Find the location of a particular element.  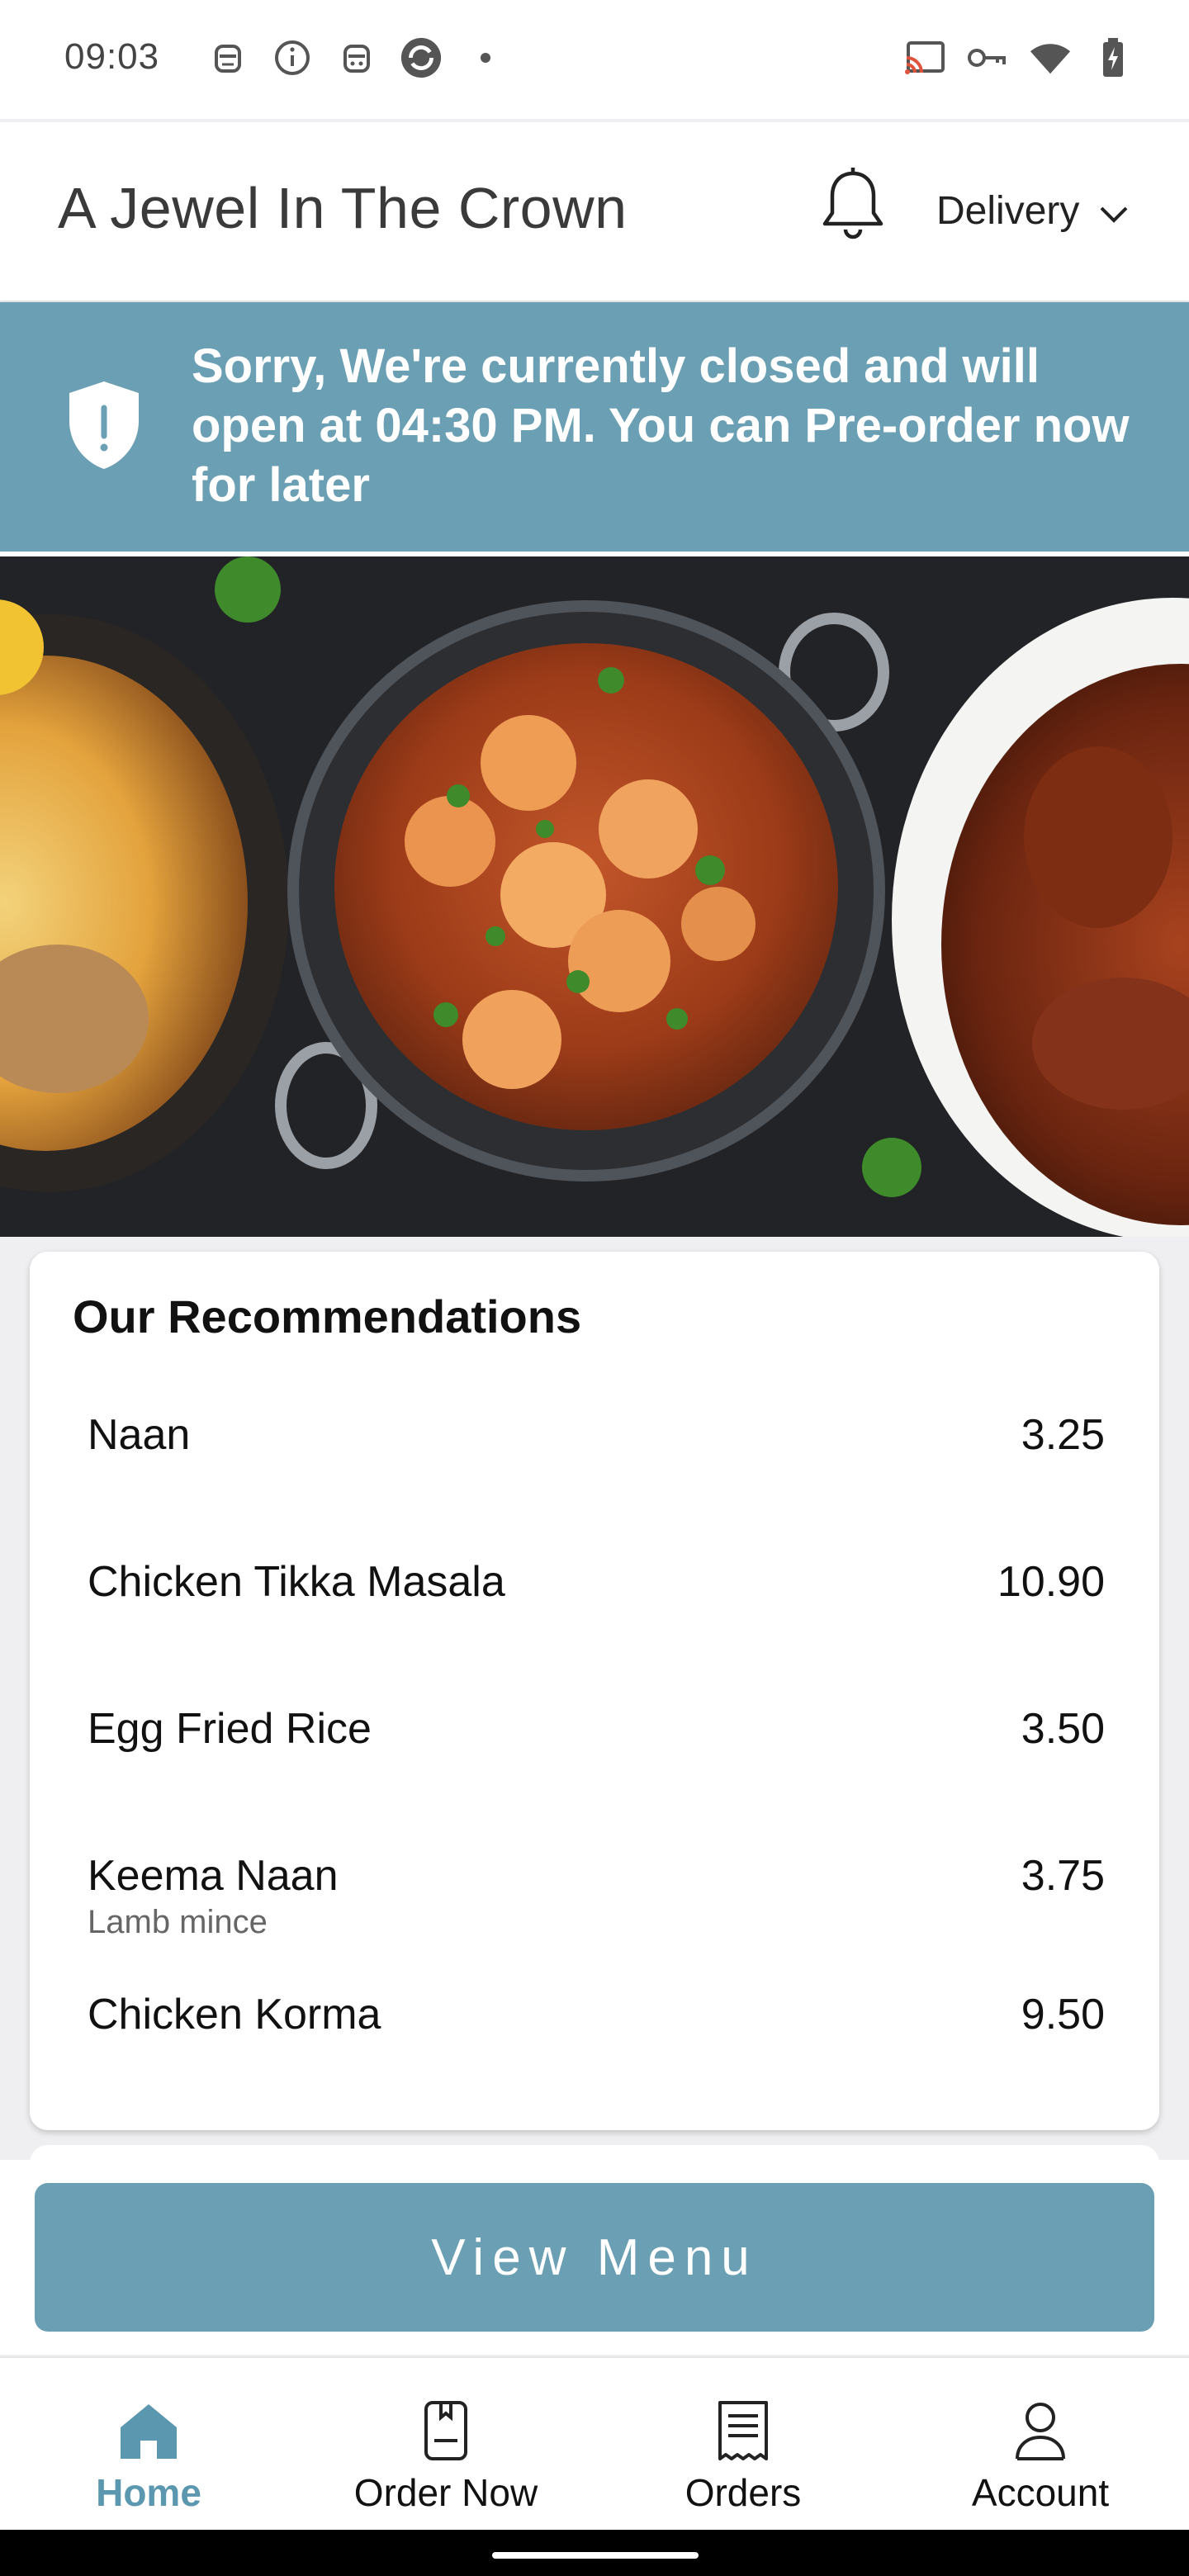

item-price: 9.50 is located at coordinates (1063, 2015).